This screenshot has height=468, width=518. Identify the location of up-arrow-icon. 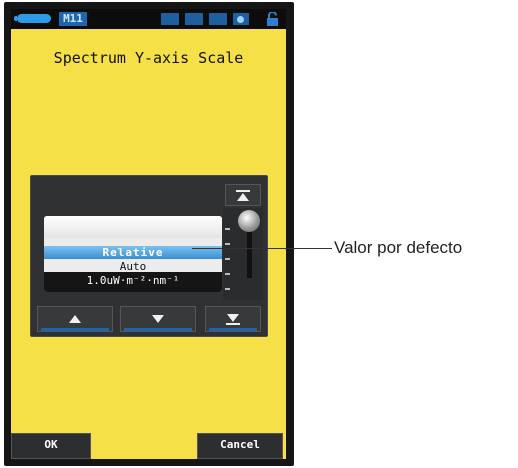
(75, 319).